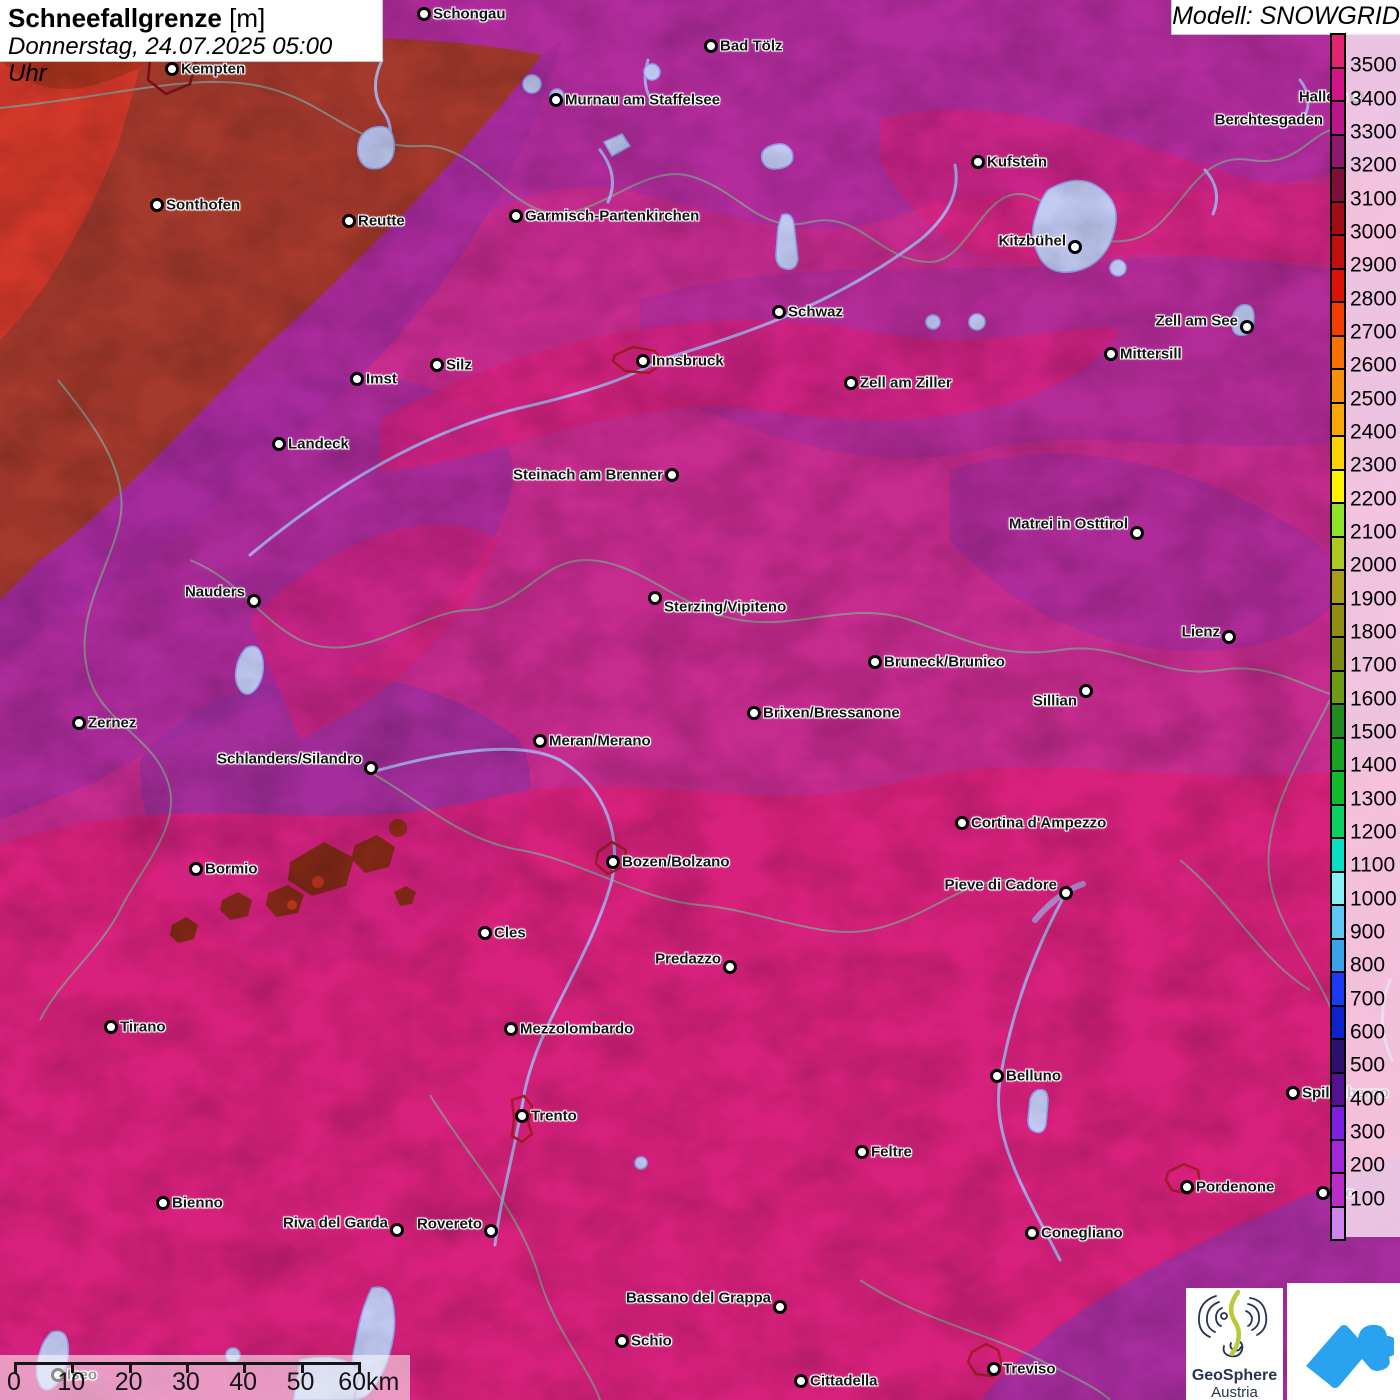 This screenshot has width=1400, height=1400. I want to click on city-label-cles: Cles, so click(510, 933).